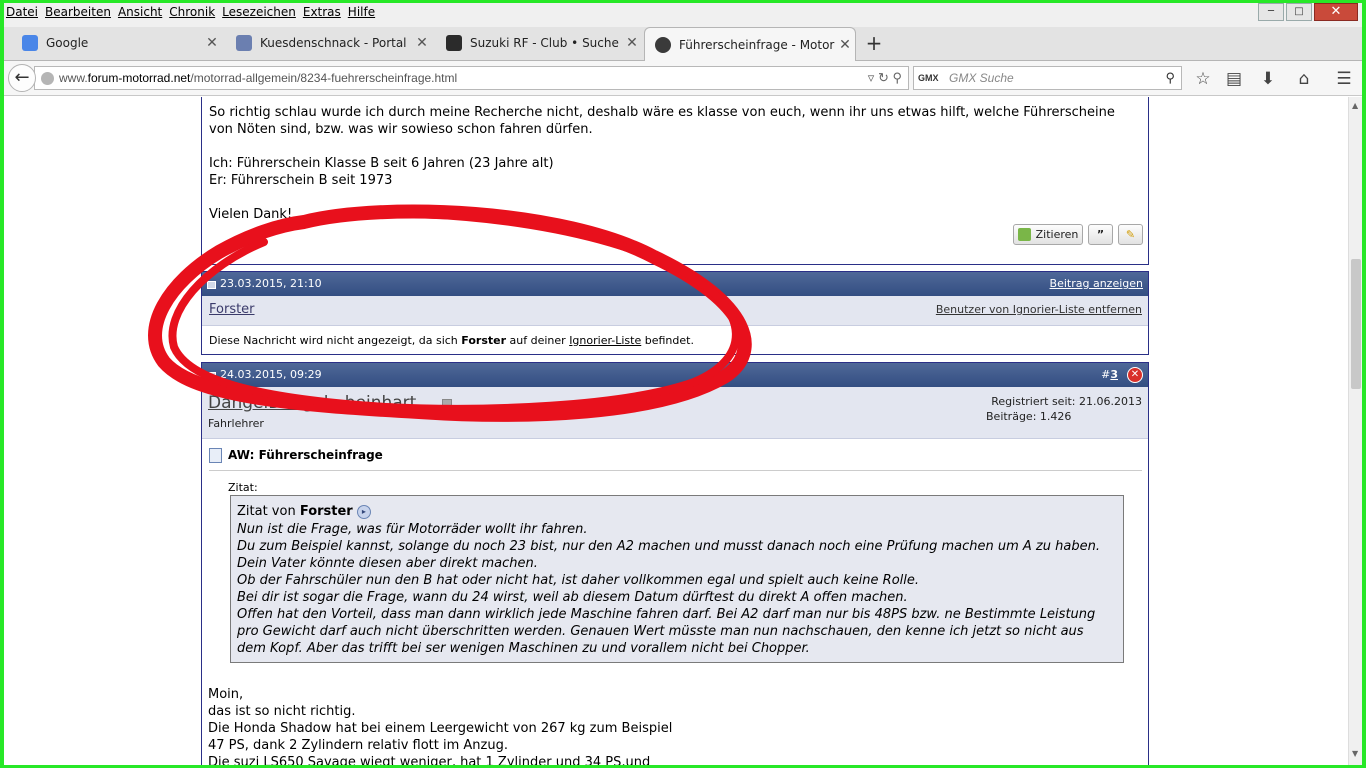 The width and height of the screenshot is (1366, 768). I want to click on reading-list-icon: ▤, so click(1234, 79).